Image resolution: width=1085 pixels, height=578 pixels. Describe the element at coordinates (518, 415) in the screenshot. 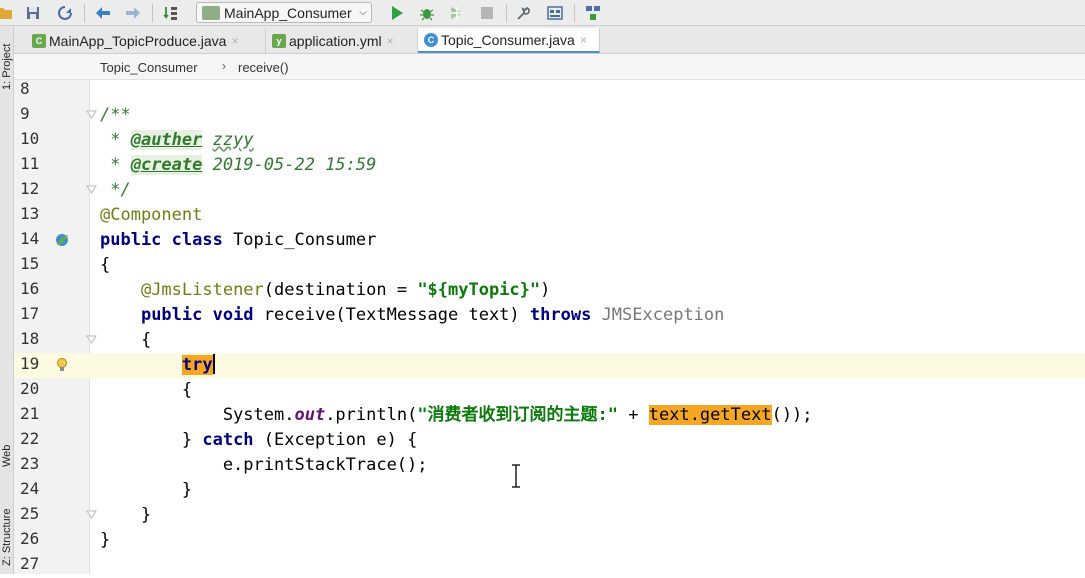

I see `code-token: "消费者收到订阅的主题:"` at that location.